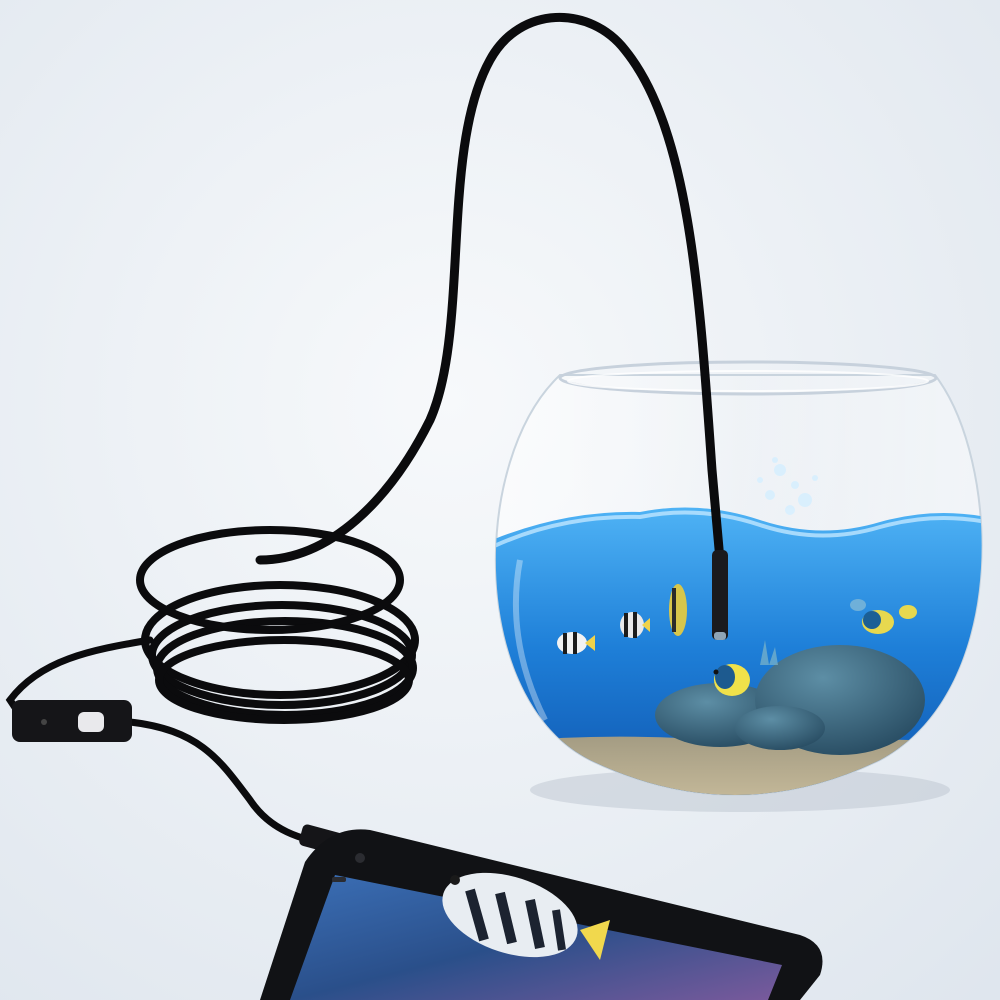  What do you see at coordinates (72, 721) in the screenshot?
I see `led-dimmer-switch` at bounding box center [72, 721].